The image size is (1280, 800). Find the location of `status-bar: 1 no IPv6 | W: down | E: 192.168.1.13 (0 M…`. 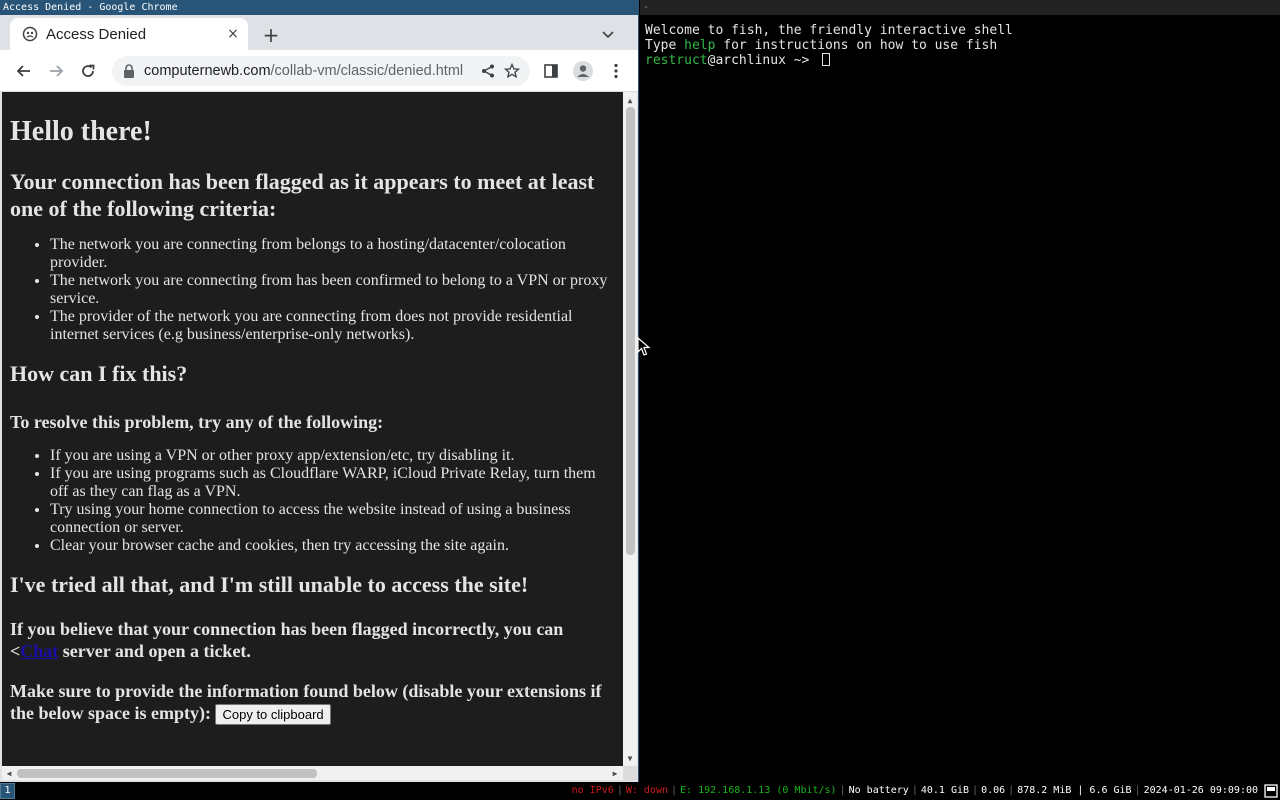

status-bar: 1 no IPv6 | W: down | E: 192.168.1.13 (0 M… is located at coordinates (640, 791).